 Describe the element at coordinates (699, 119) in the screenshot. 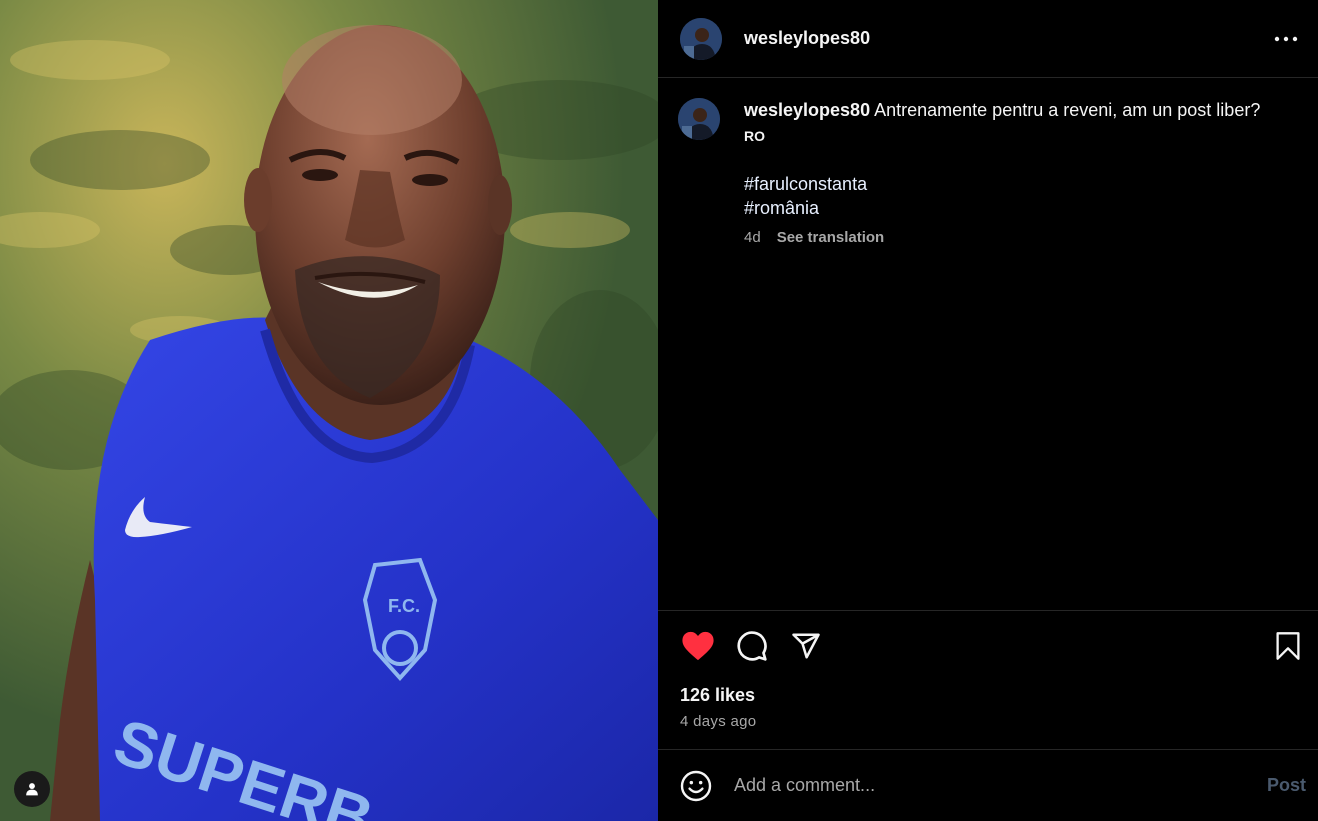

I see `caption-avatar` at that location.